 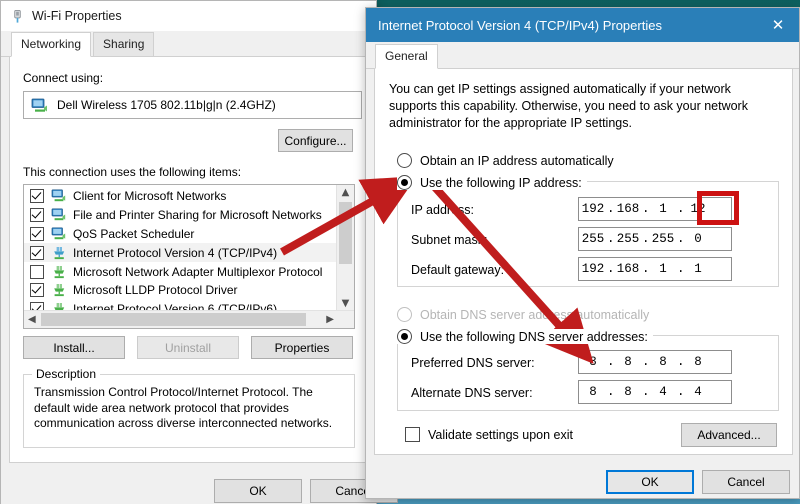 I want to click on horizontal-scroll-thumb, so click(x=173, y=319).